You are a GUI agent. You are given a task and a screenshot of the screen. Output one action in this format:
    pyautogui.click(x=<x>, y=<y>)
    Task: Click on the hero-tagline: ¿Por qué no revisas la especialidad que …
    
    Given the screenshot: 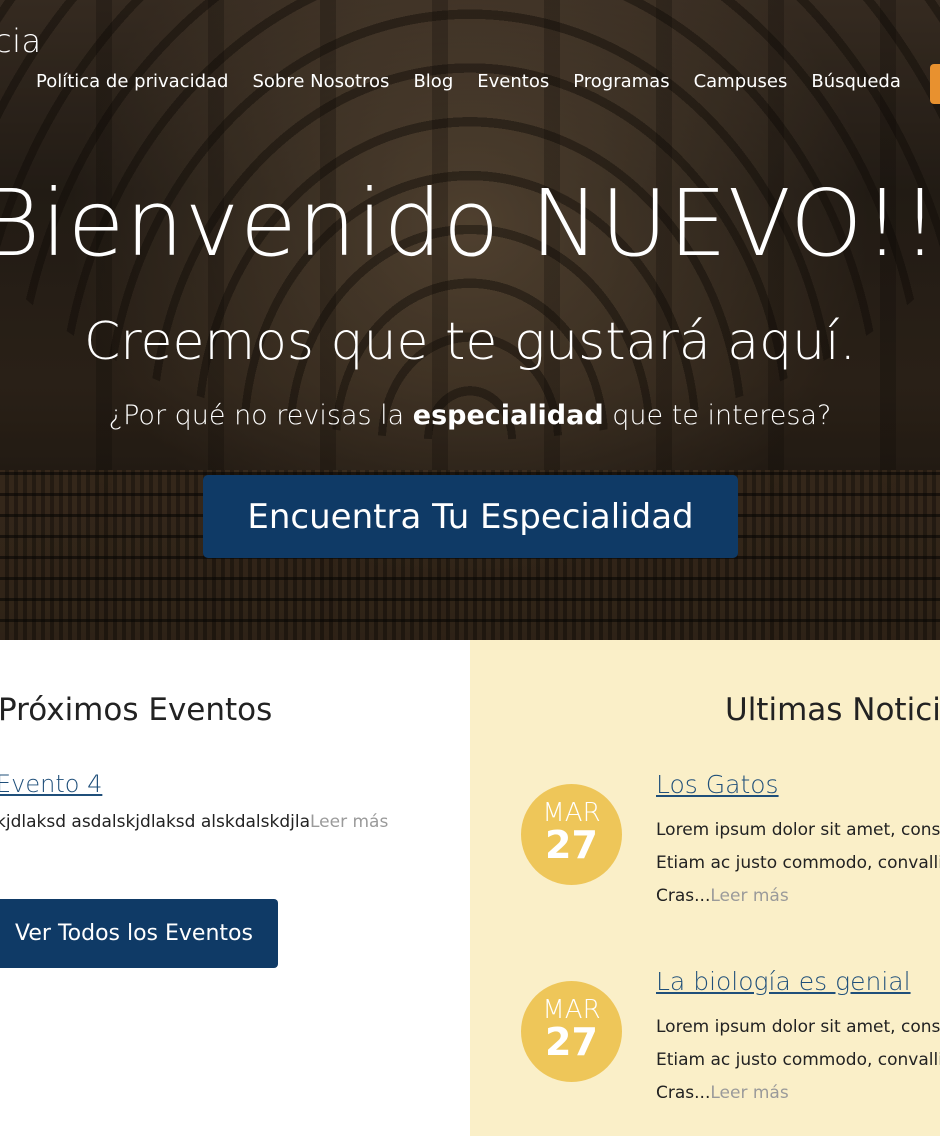 What is the action you would take?
    pyautogui.click(x=470, y=415)
    